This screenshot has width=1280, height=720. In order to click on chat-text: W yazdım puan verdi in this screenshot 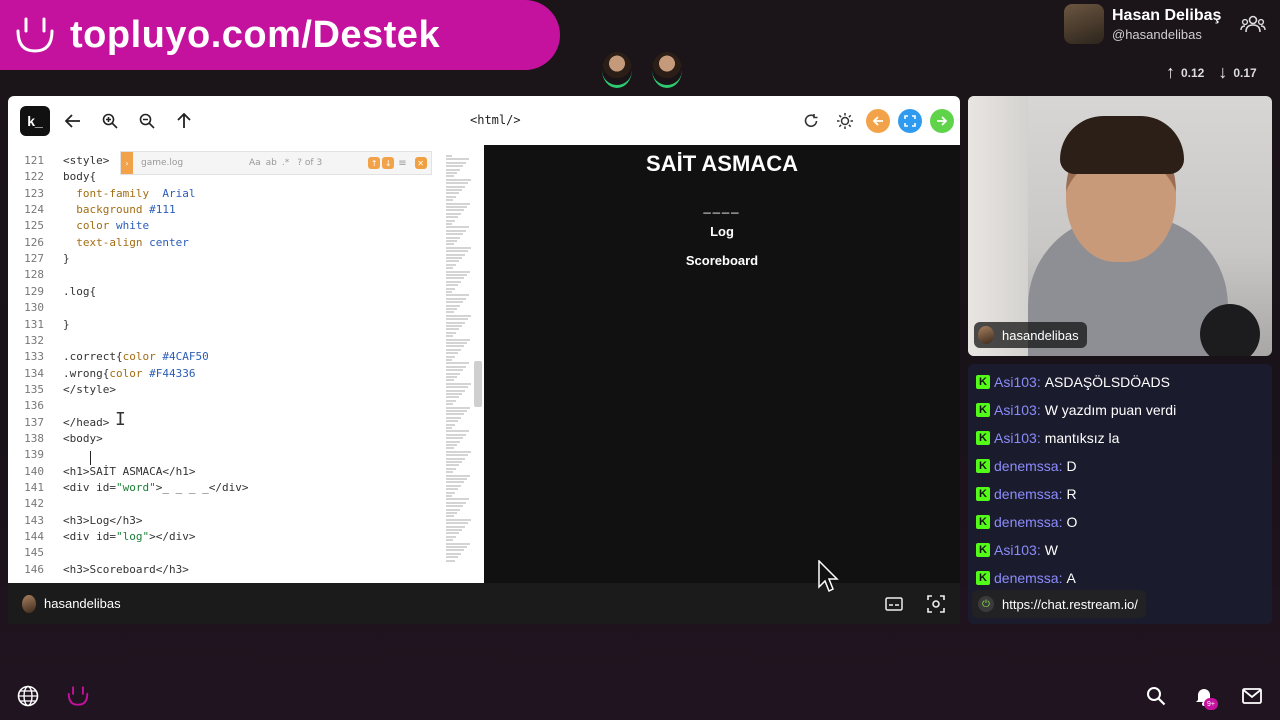, I will do `click(1110, 410)`.